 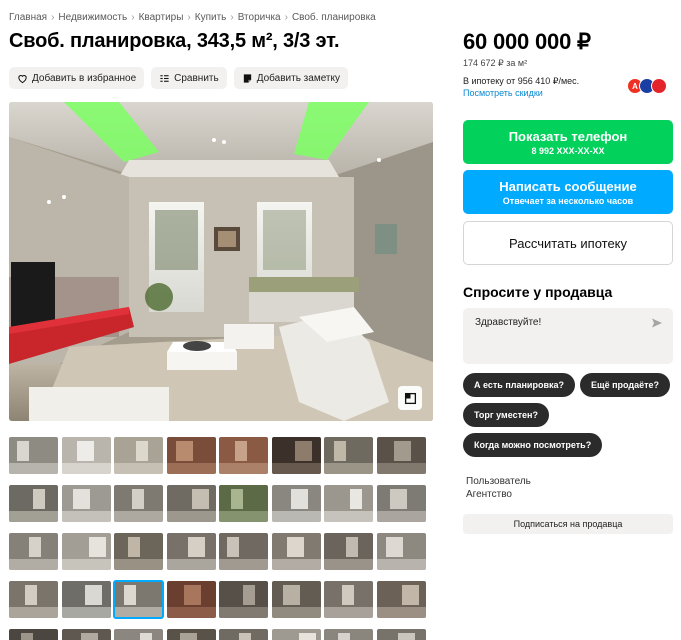 What do you see at coordinates (521, 81) in the screenshot?
I see `mortgage-from: В ипотеку от 956 410 ₽/мес.` at bounding box center [521, 81].